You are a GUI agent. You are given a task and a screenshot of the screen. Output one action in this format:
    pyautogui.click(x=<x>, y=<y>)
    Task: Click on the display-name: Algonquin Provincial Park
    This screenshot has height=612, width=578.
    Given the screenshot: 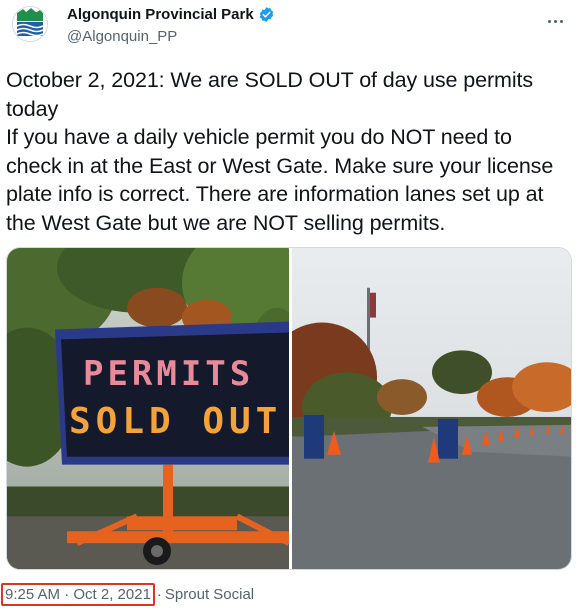 What is the action you would take?
    pyautogui.click(x=160, y=14)
    